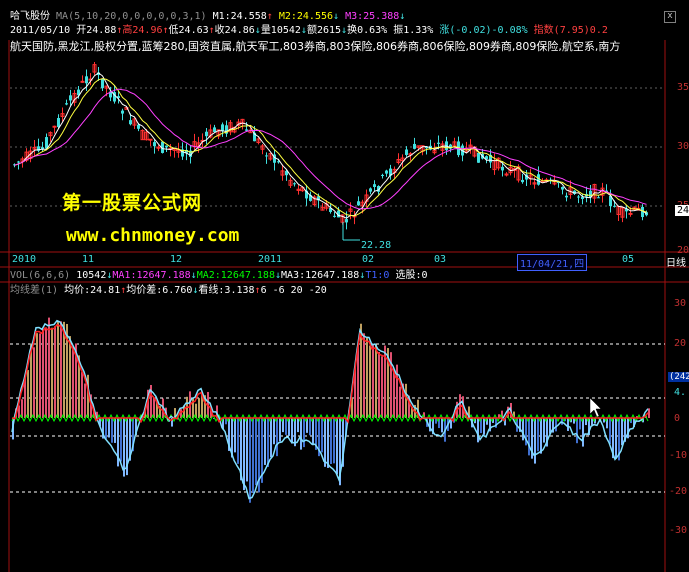 This screenshot has height=572, width=689. I want to click on volume-ma2: MA2:12647.188, so click(235, 275).